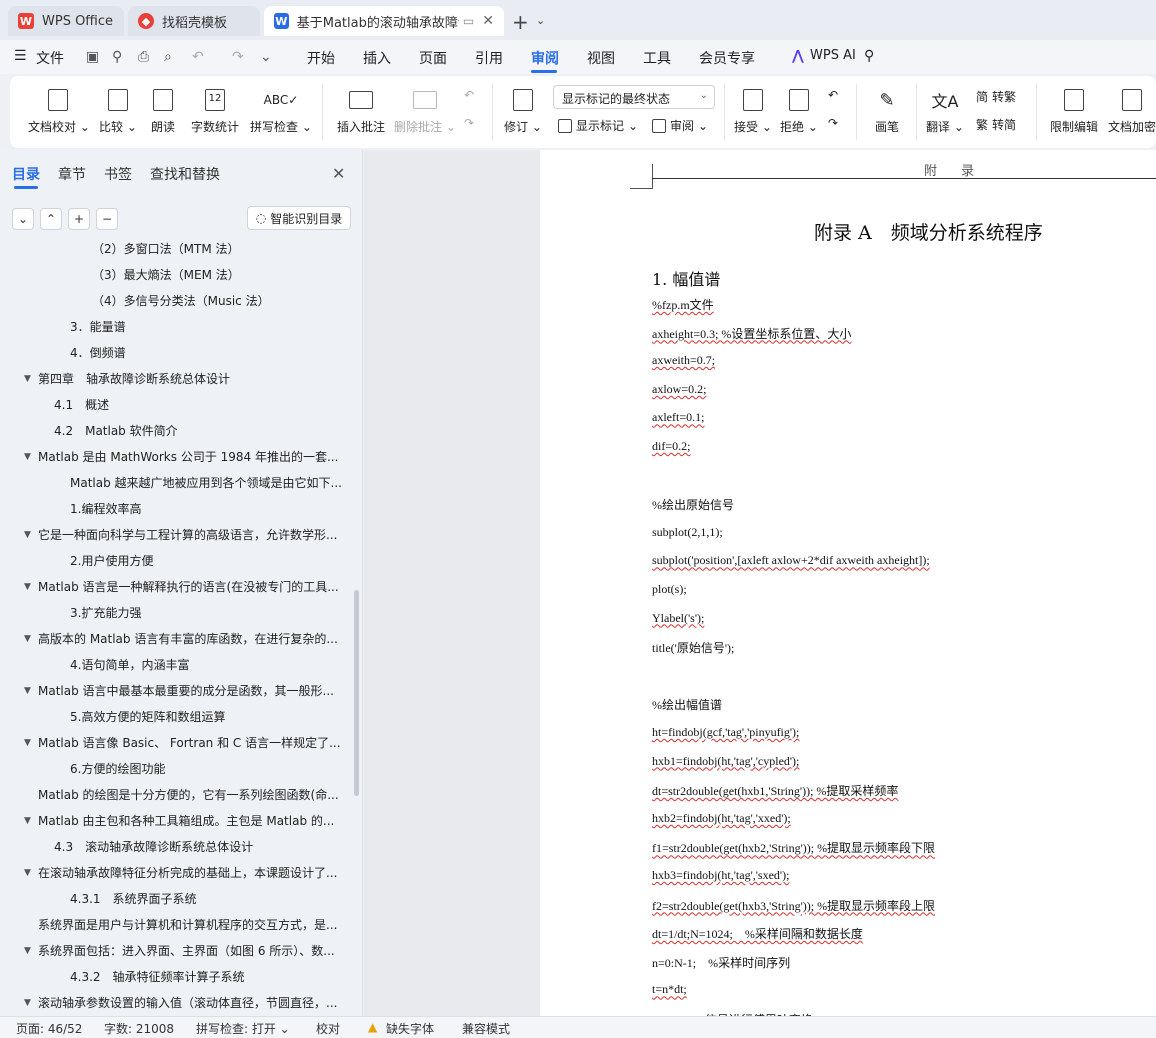  What do you see at coordinates (634, 97) in the screenshot?
I see `markup-state-select: 显示标记的最终状态 ⌄` at bounding box center [634, 97].